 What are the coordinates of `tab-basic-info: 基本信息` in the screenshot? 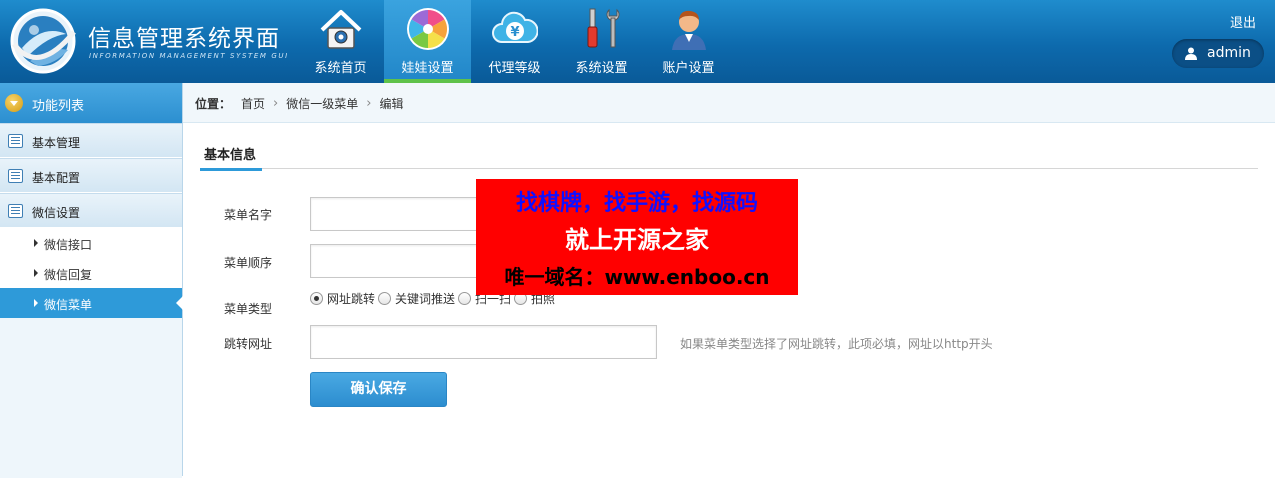 It's located at (231, 154).